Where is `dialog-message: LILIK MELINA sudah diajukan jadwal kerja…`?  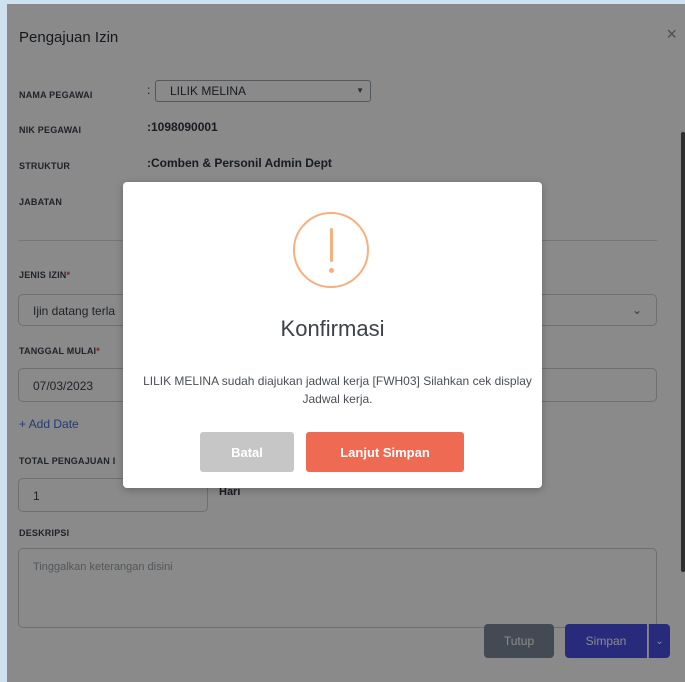
dialog-message: LILIK MELINA sudah diajukan jadwal kerja… is located at coordinates (337, 390).